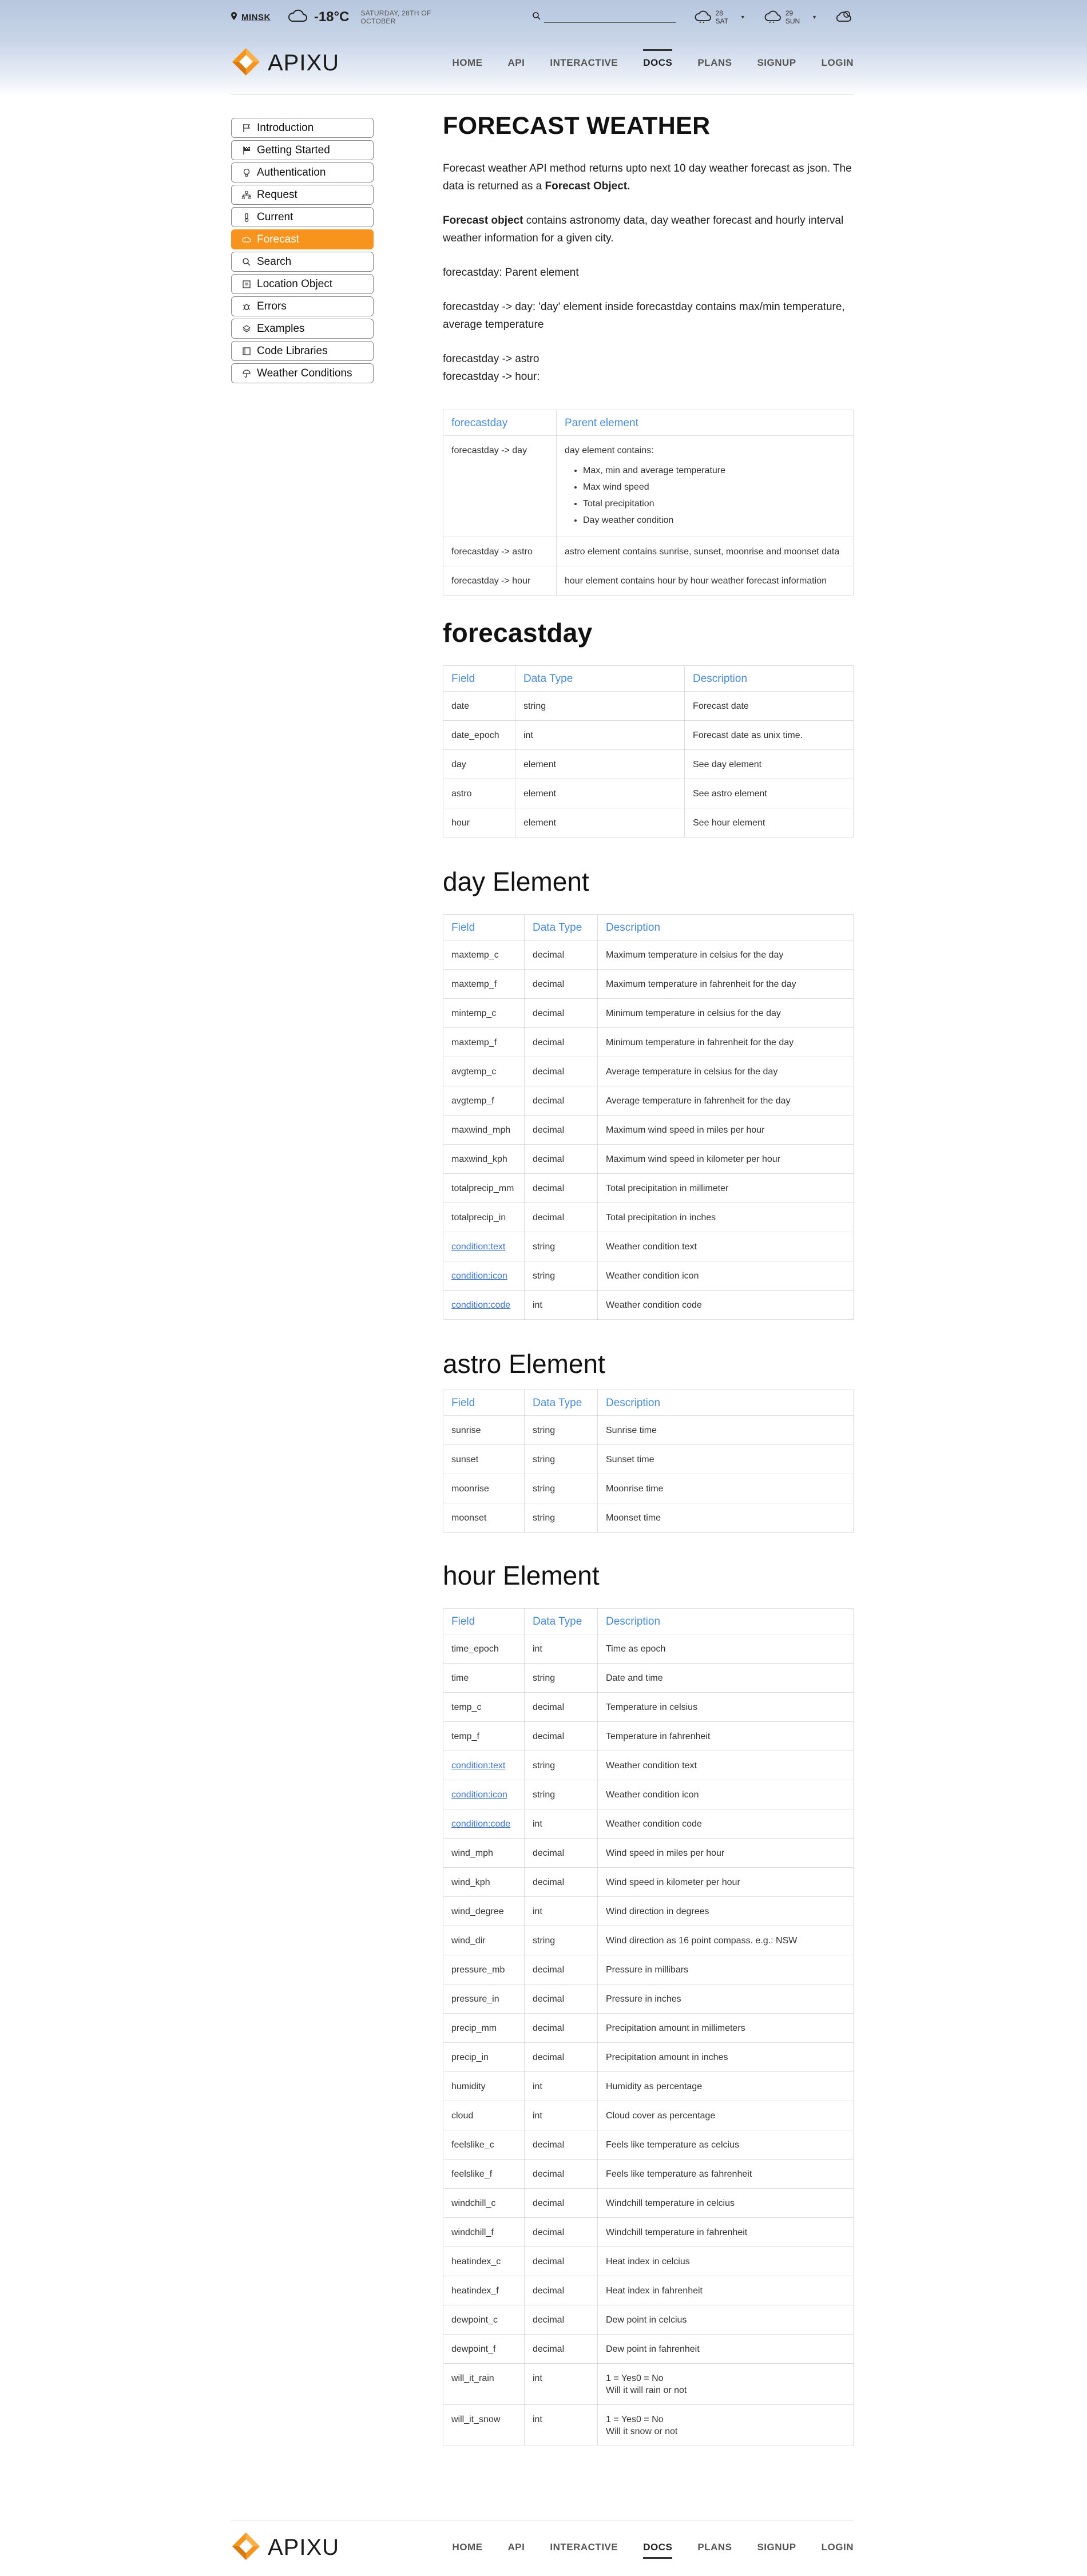 The image size is (1087, 2576). Describe the element at coordinates (256, 17) in the screenshot. I see `city-name: MINSK` at that location.